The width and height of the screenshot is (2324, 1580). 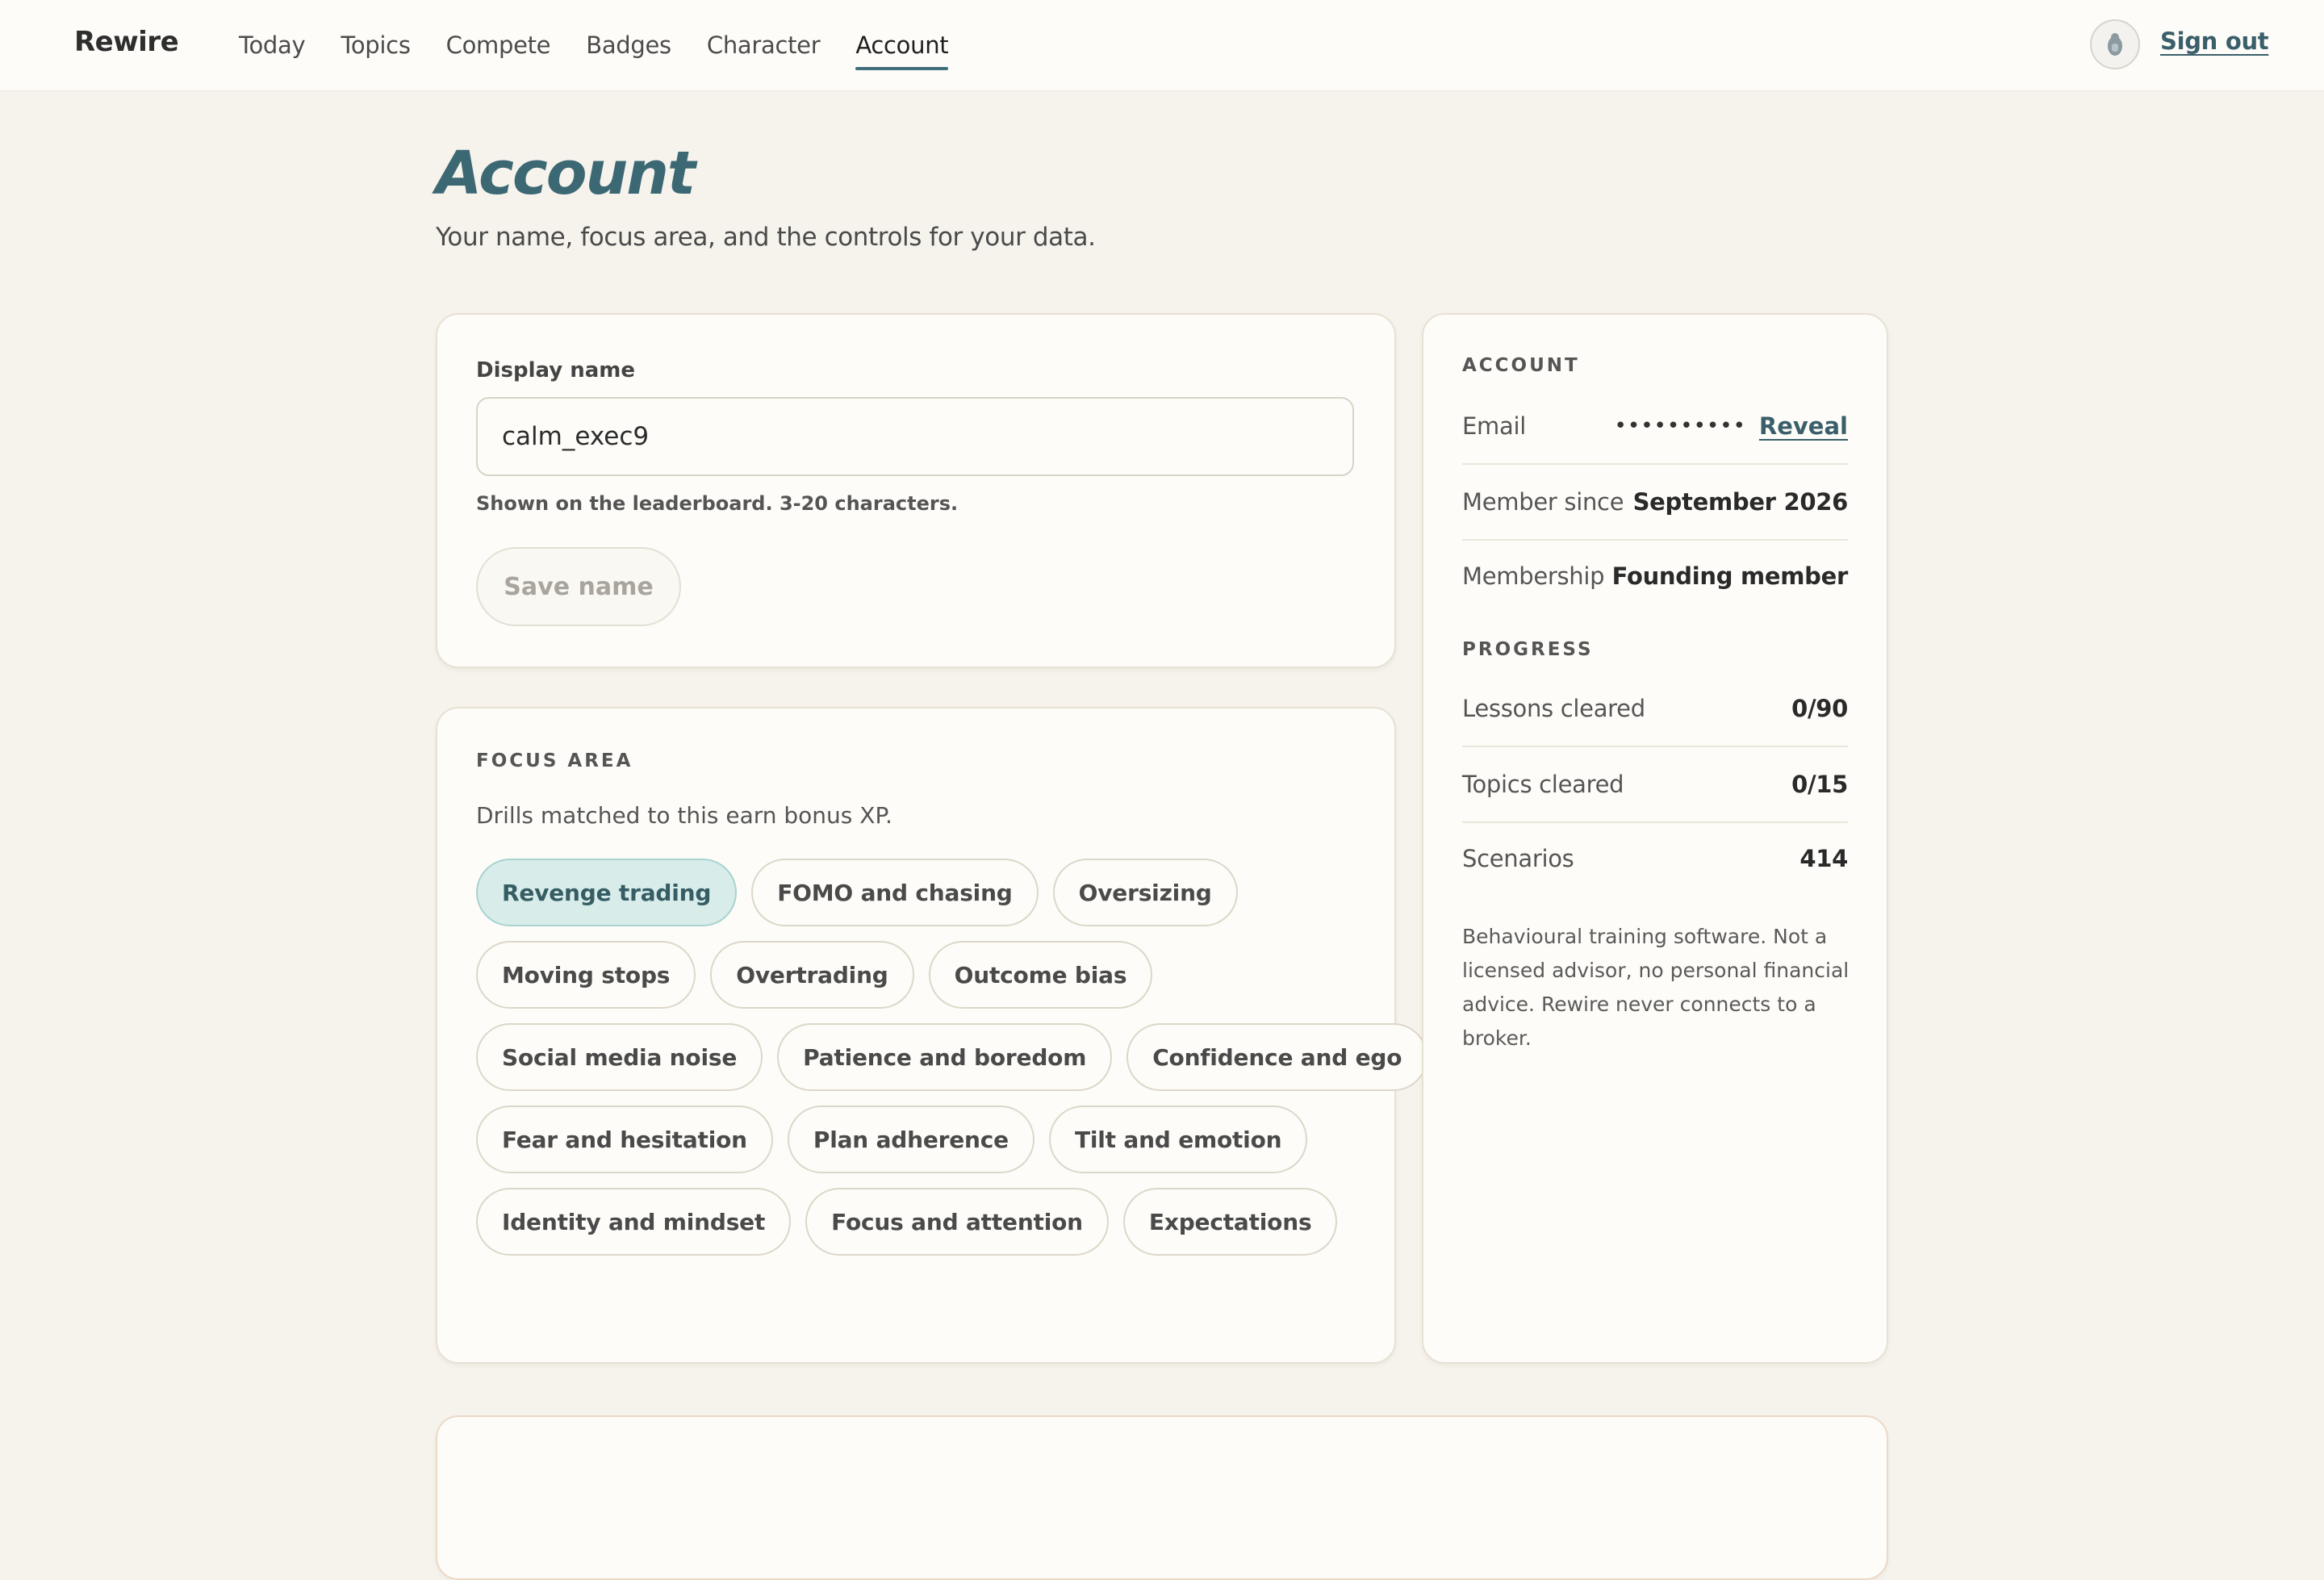 What do you see at coordinates (1680, 426) in the screenshot?
I see `email-masked: ••••••••••` at bounding box center [1680, 426].